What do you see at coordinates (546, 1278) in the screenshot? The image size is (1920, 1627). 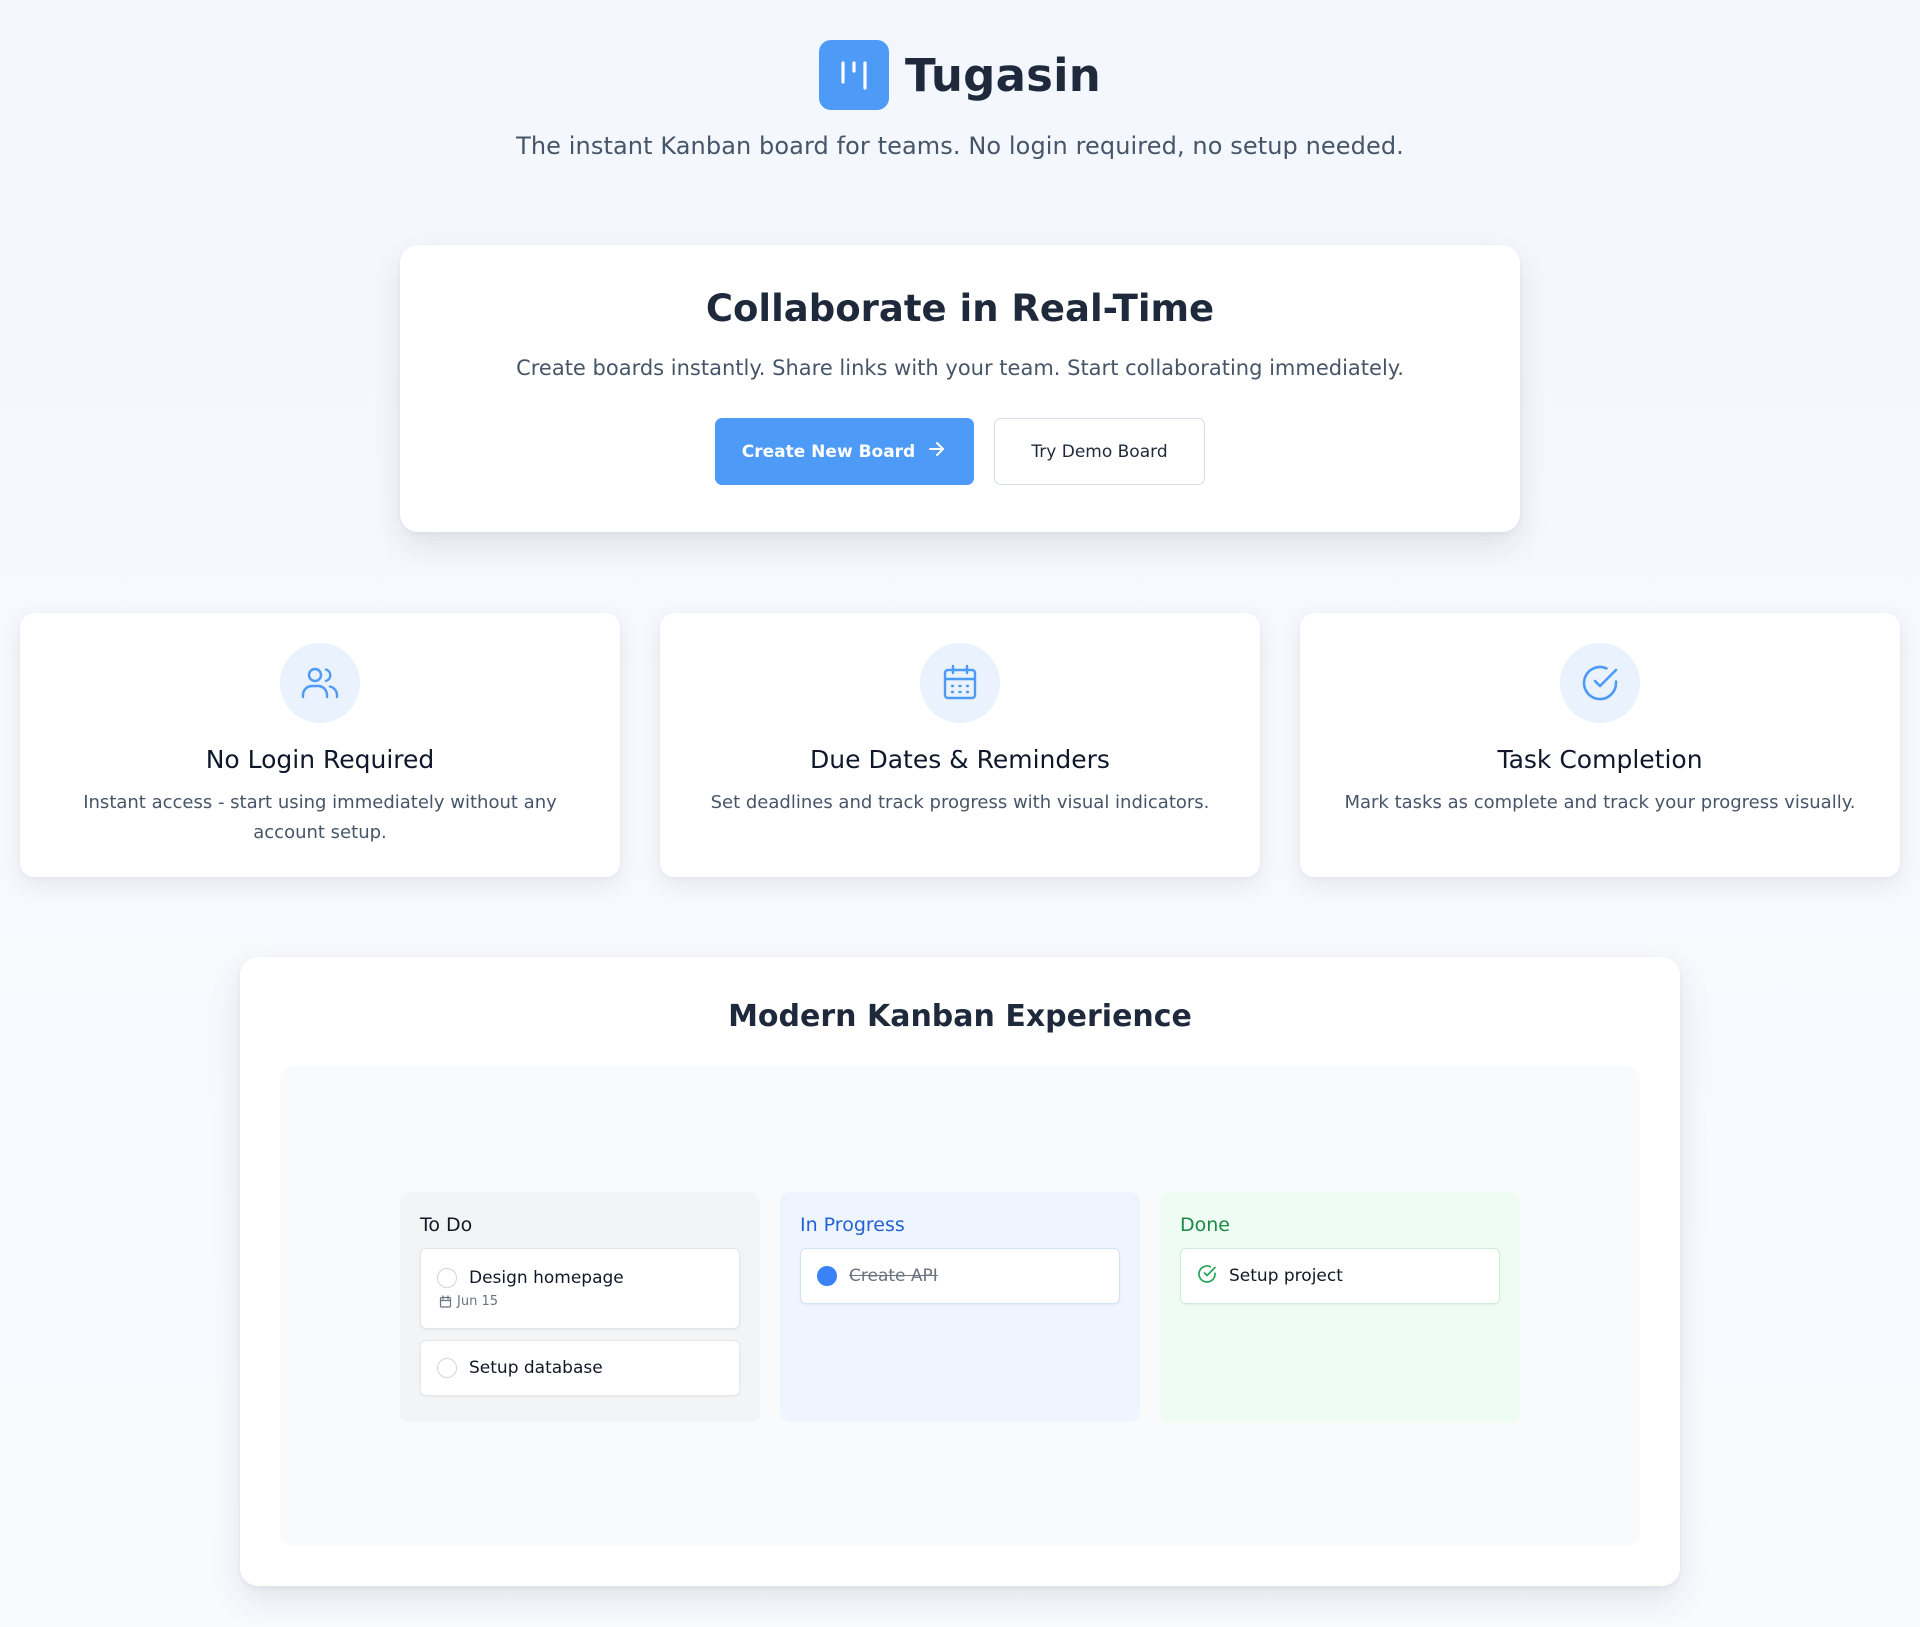 I see `task-label: Design homepage` at bounding box center [546, 1278].